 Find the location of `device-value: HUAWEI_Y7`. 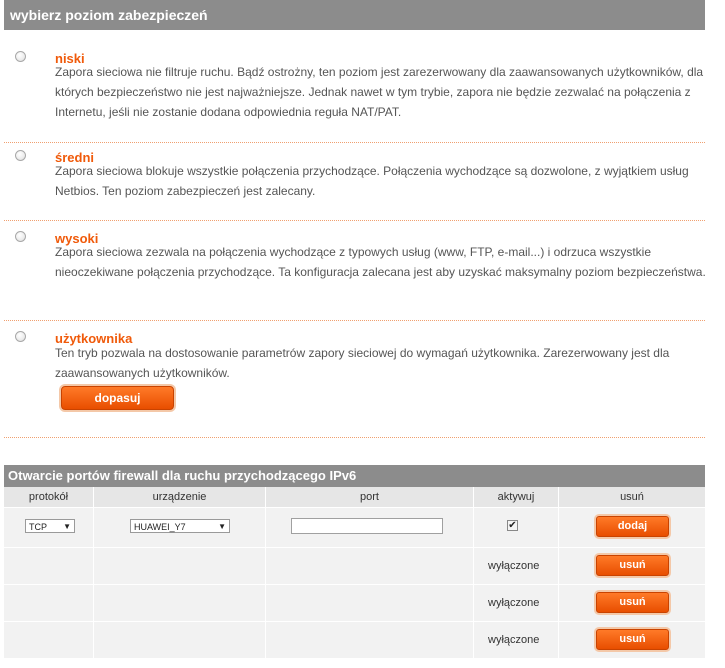

device-value: HUAWEI_Y7 is located at coordinates (160, 527).